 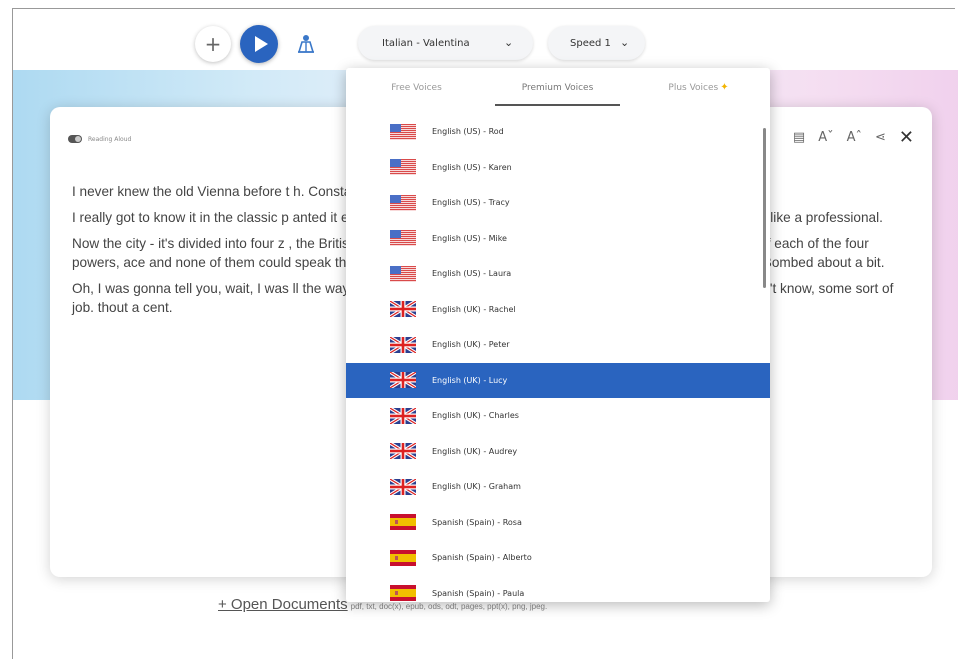 I want to click on font-decrease-icon: Aˇ, so click(x=825, y=137).